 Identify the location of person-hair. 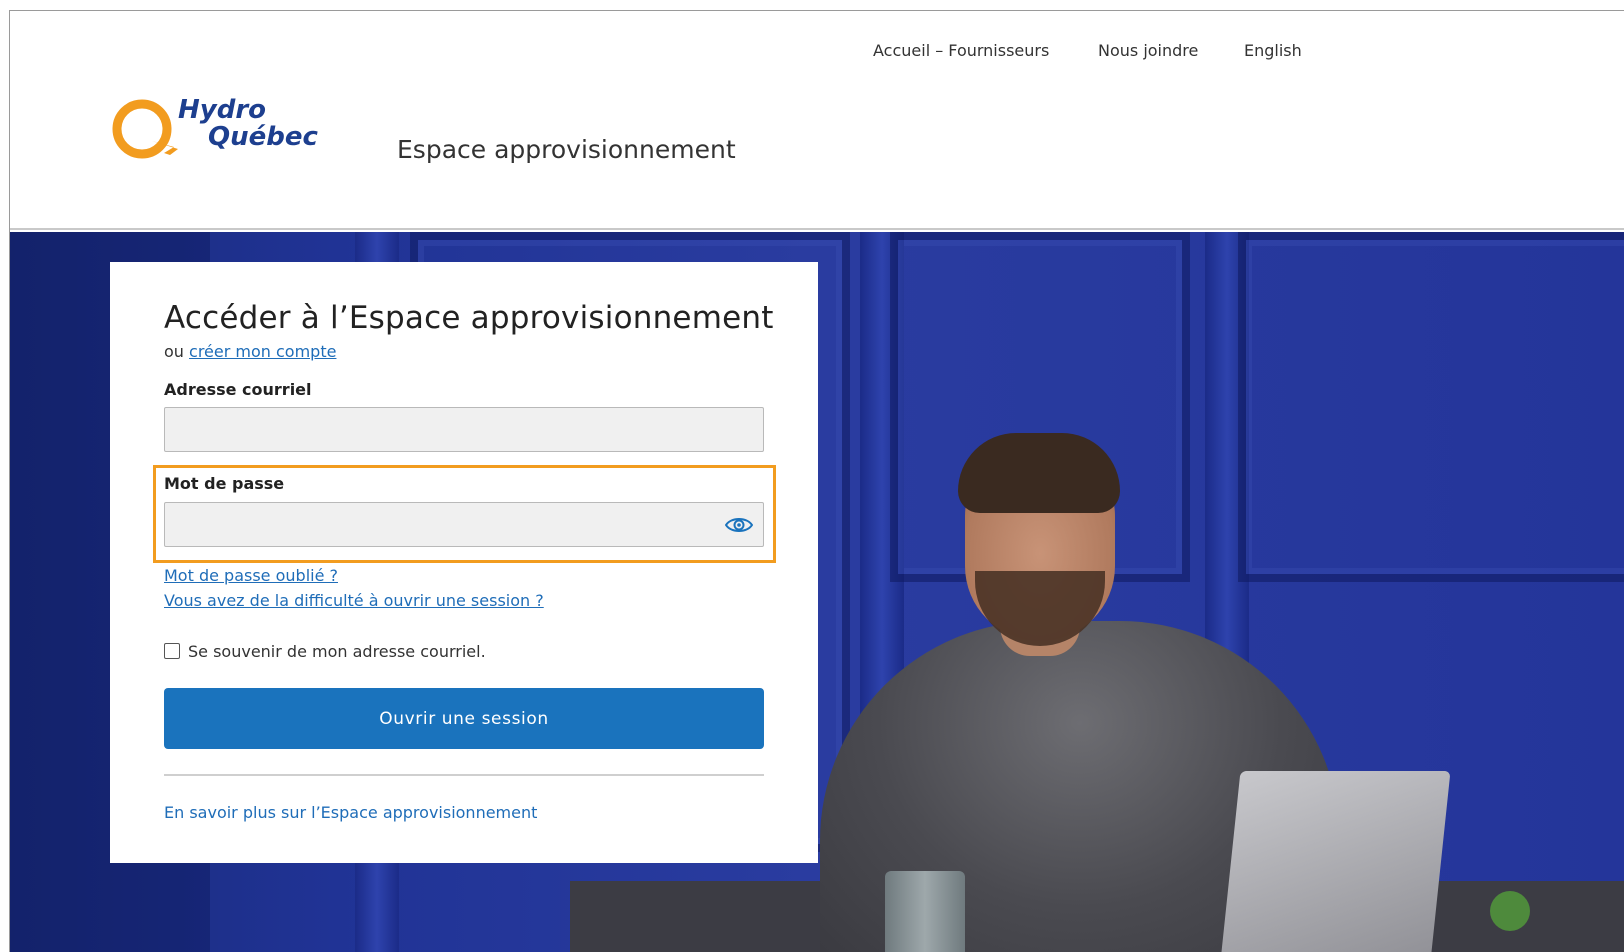
(1039, 473).